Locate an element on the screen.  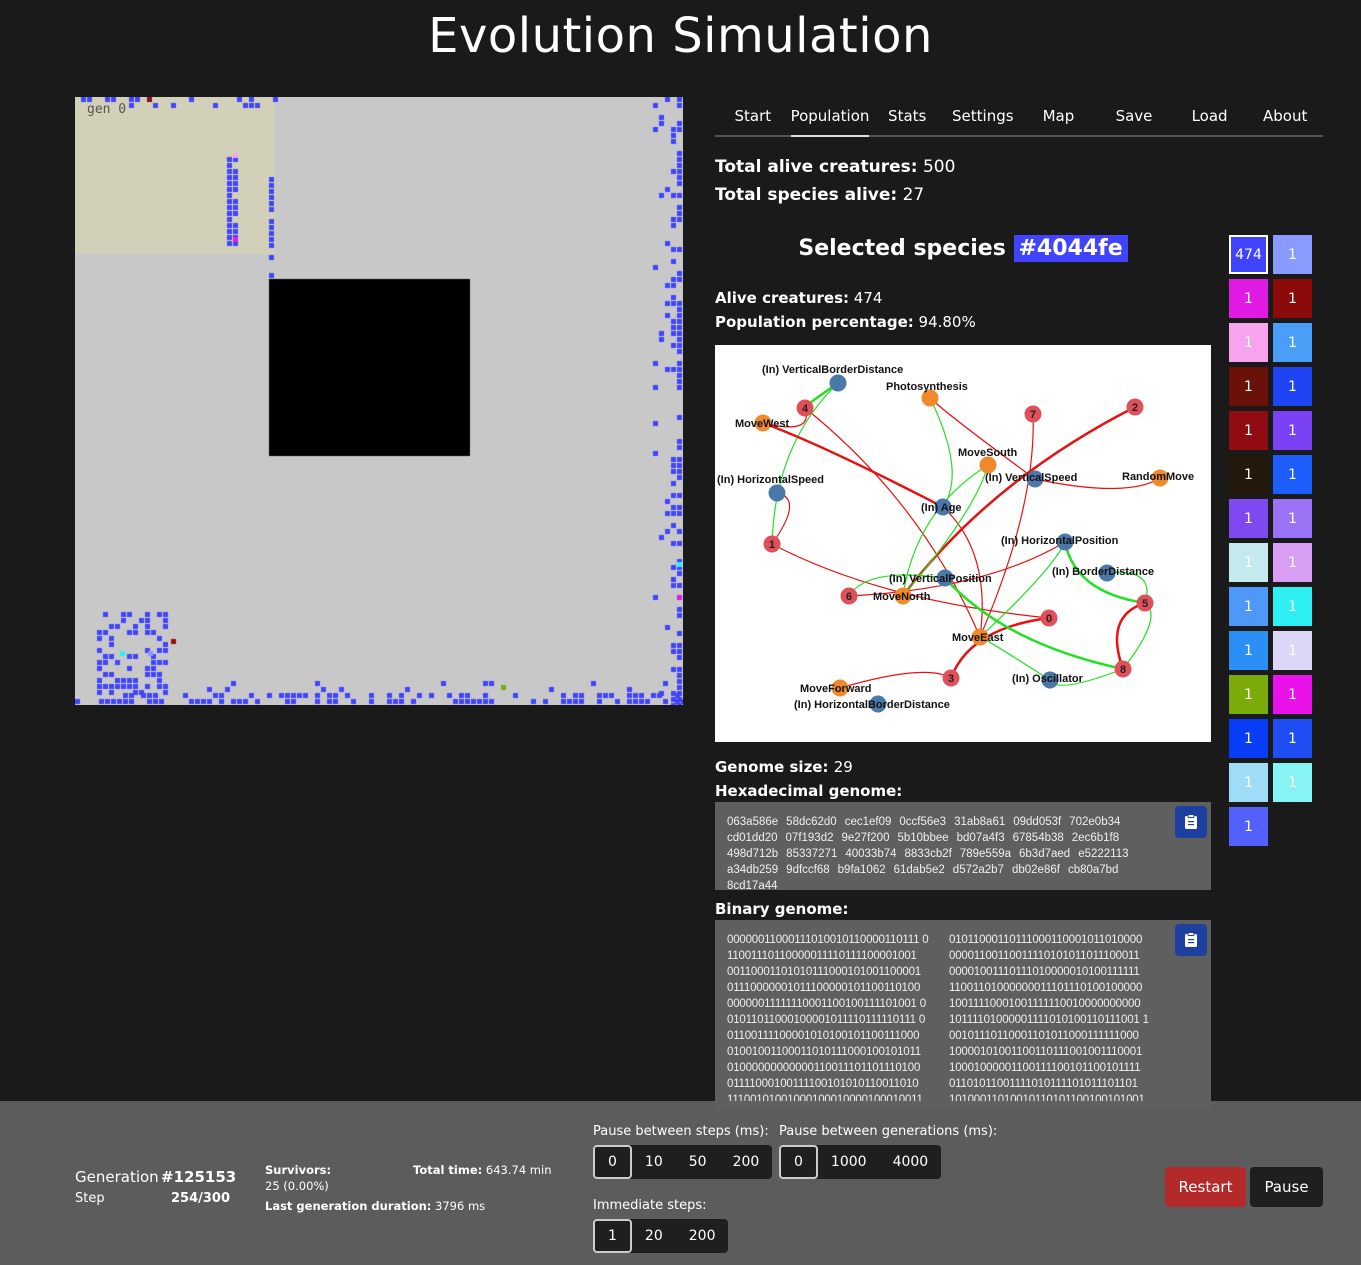
network-node: (In) HorizontalBorderDistance is located at coordinates (872, 704).